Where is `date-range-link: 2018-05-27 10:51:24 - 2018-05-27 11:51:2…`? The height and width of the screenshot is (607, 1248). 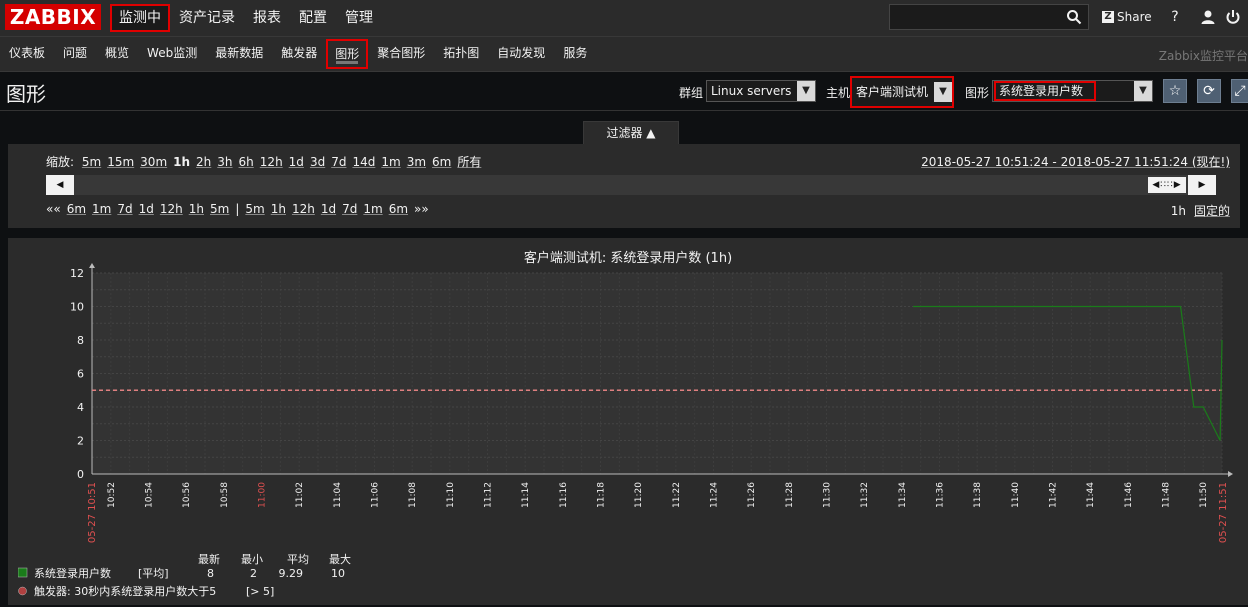 date-range-link: 2018-05-27 10:51:24 - 2018-05-27 11:51:2… is located at coordinates (1075, 161).